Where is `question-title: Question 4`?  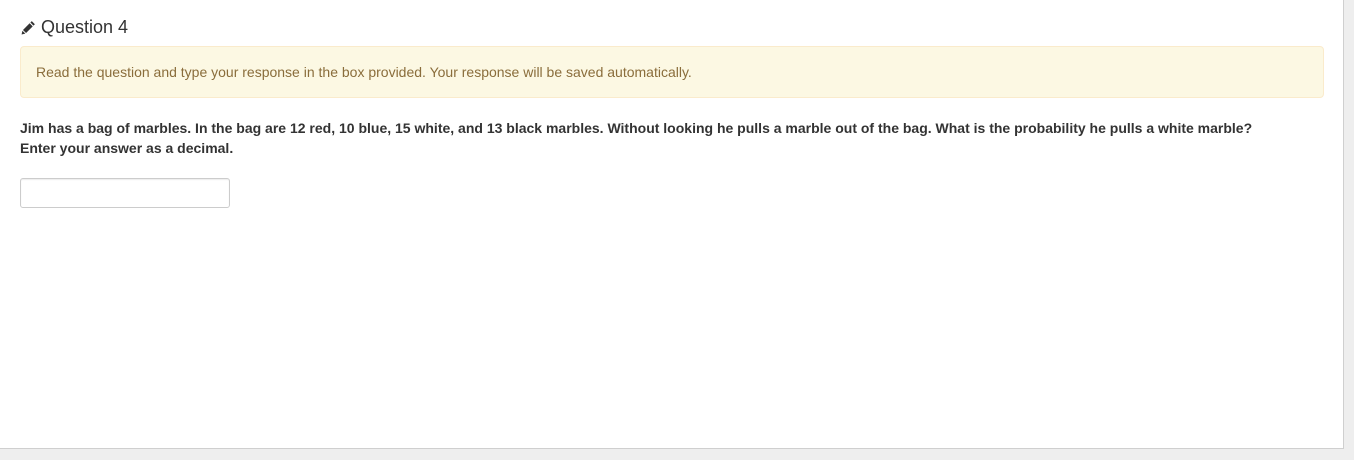
question-title: Question 4 is located at coordinates (85, 27).